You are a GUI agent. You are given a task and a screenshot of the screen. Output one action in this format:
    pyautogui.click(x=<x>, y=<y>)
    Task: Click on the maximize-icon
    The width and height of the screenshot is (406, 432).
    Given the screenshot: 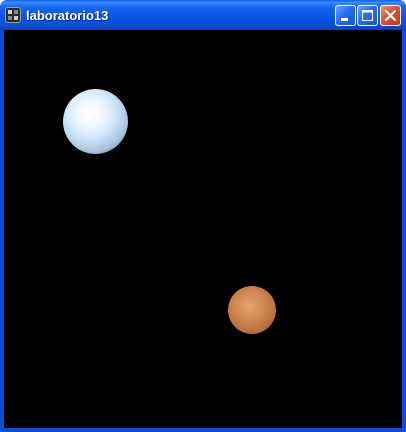 What is the action you would take?
    pyautogui.click(x=367, y=15)
    